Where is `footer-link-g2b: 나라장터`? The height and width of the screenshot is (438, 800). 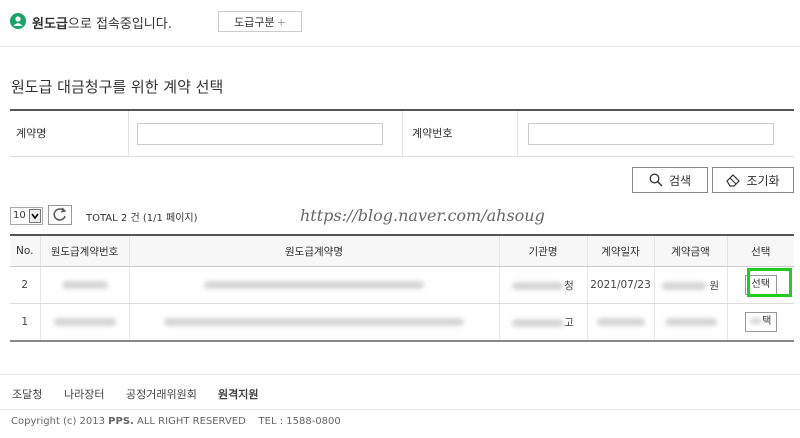 footer-link-g2b: 나라장터 is located at coordinates (84, 394).